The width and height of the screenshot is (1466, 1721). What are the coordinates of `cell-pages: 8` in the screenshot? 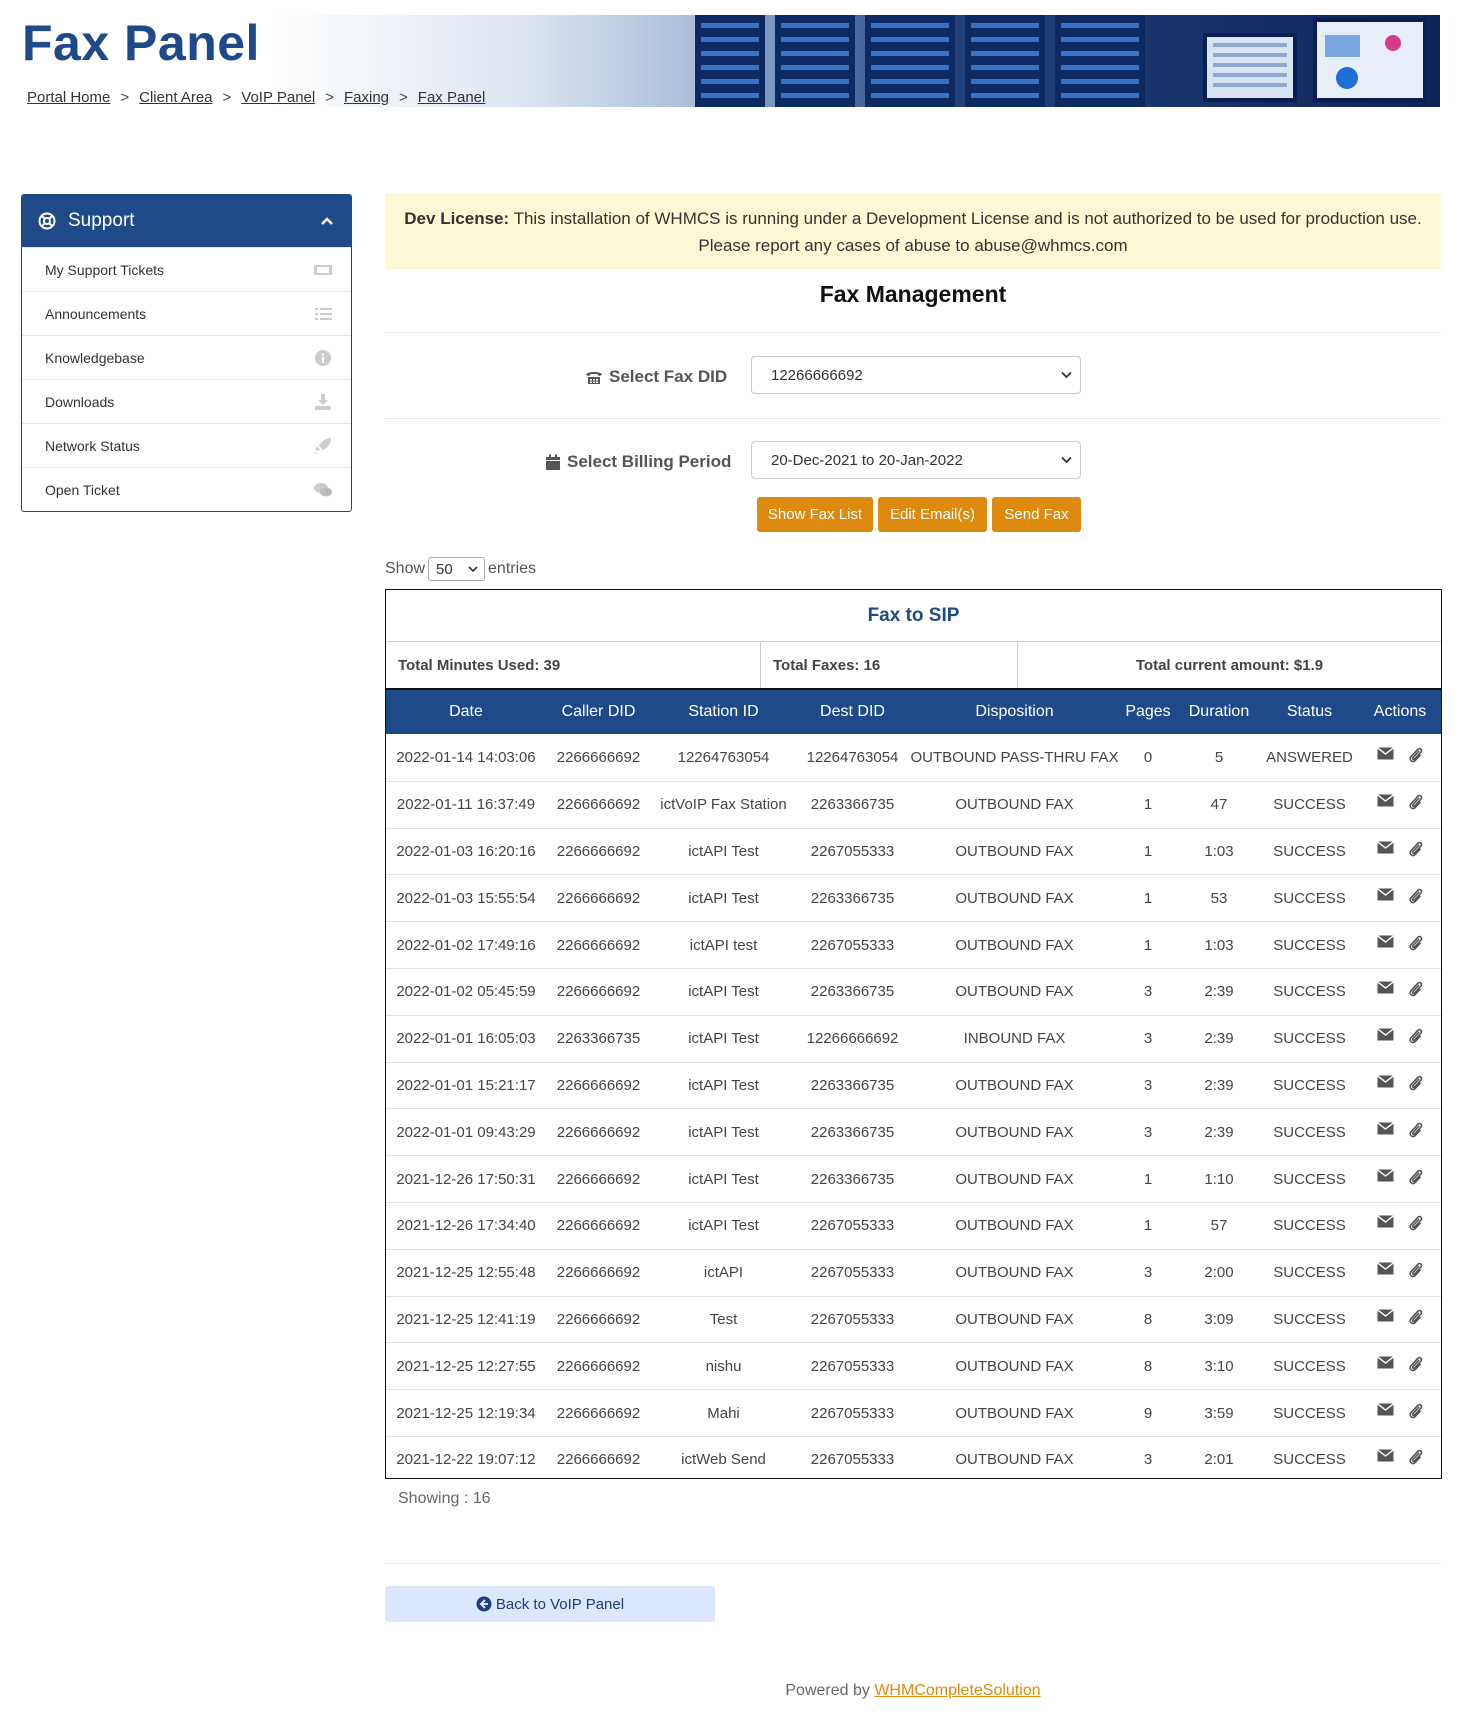 It's located at (1148, 1319).